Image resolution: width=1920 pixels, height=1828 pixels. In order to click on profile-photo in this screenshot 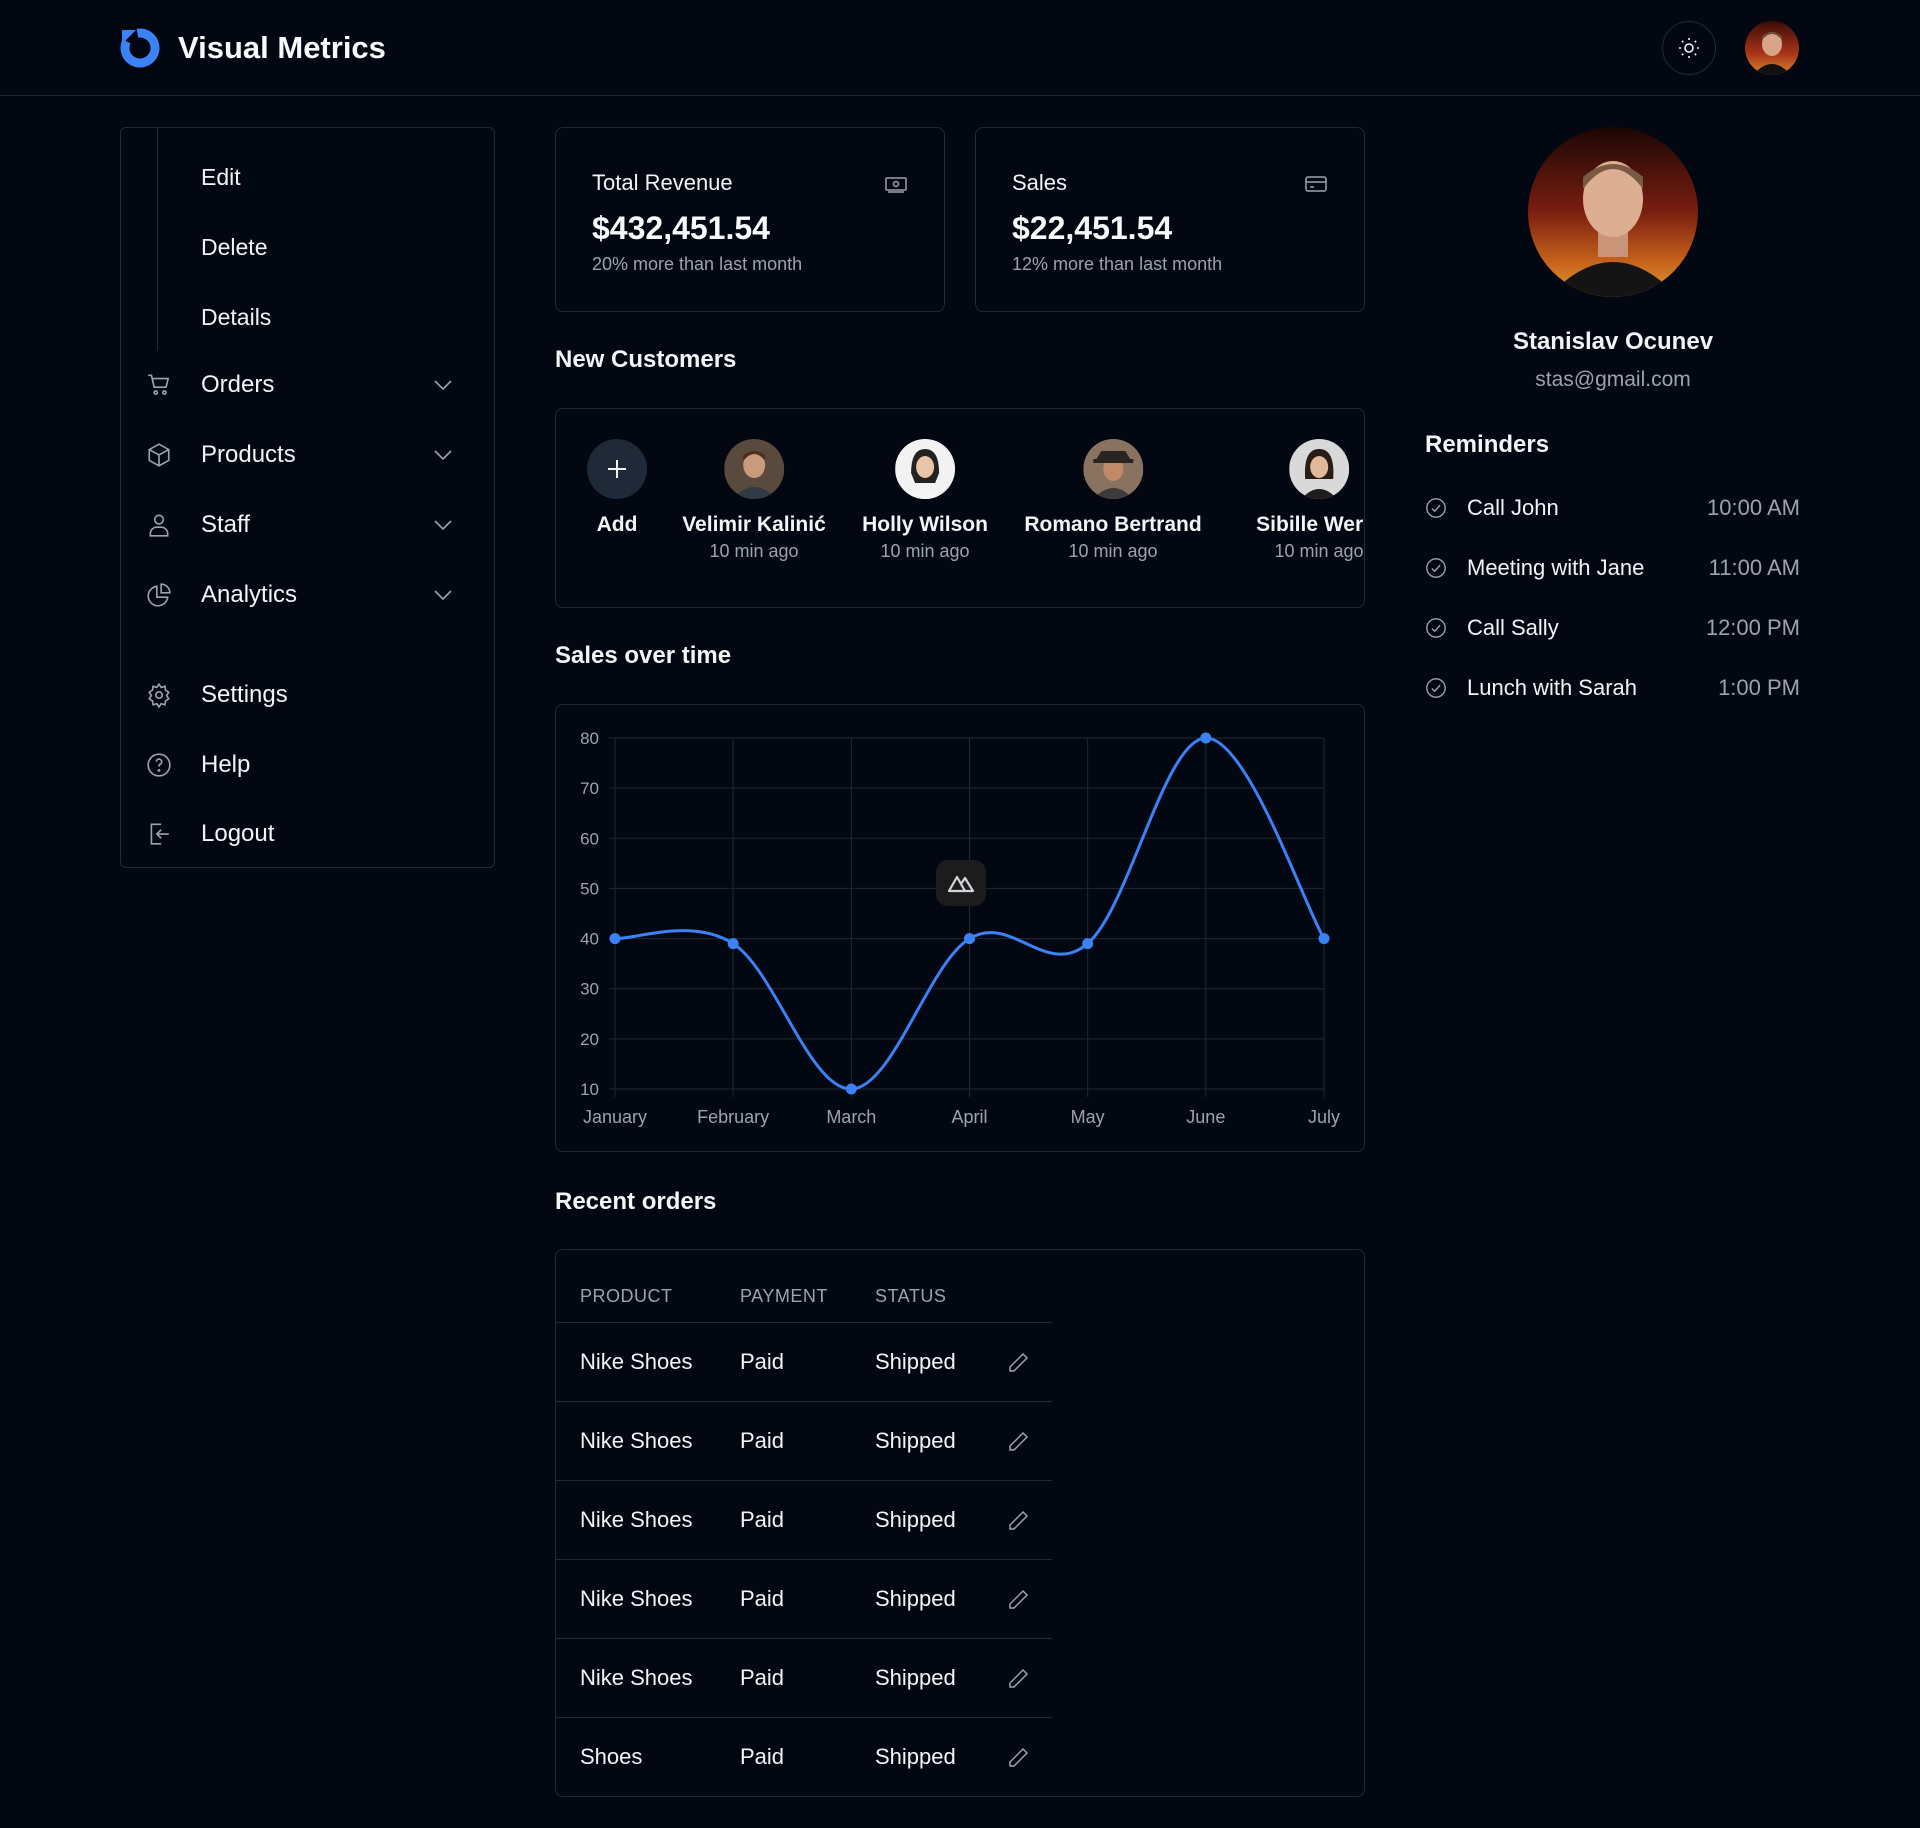, I will do `click(1613, 212)`.